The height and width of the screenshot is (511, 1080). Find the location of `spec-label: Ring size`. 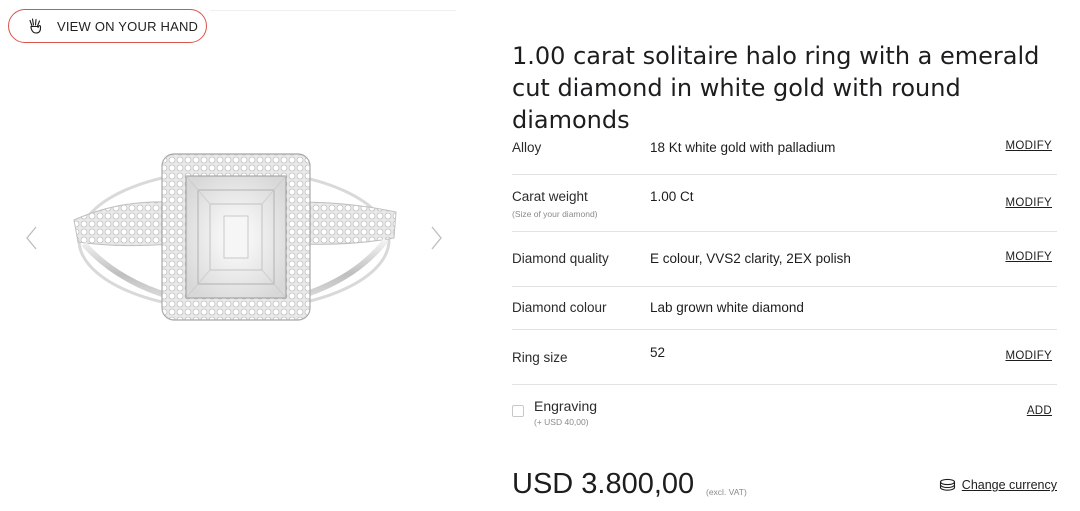

spec-label: Ring size is located at coordinates (540, 357).